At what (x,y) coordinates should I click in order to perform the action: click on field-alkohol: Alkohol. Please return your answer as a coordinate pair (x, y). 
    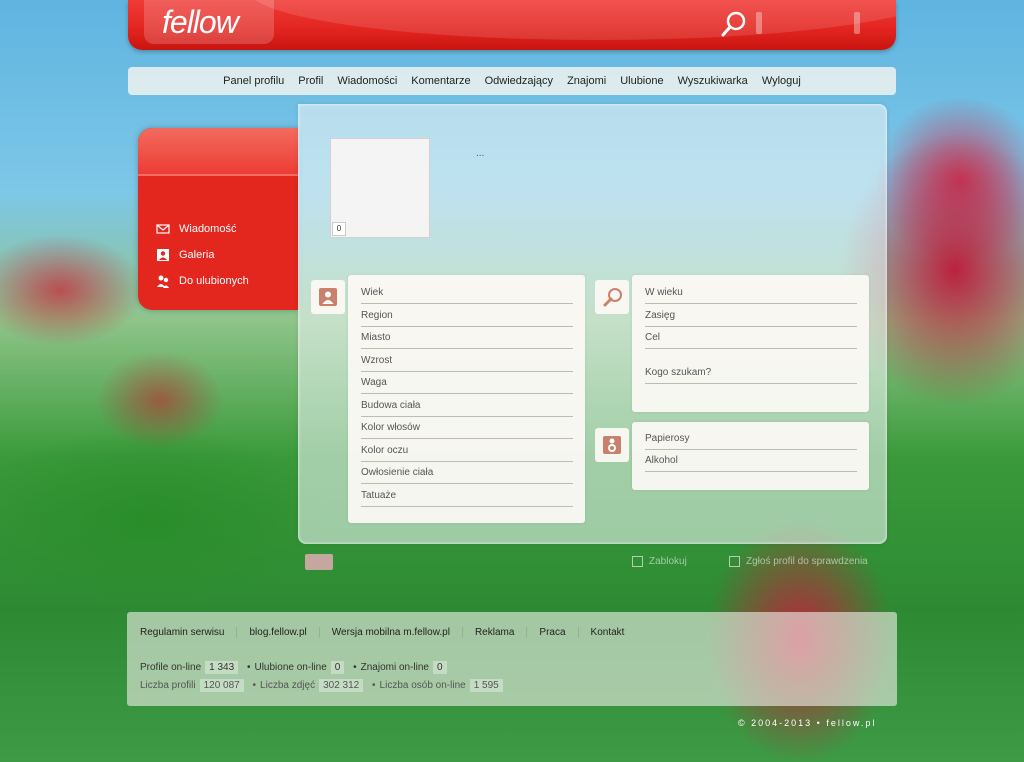
    Looking at the image, I should click on (751, 460).